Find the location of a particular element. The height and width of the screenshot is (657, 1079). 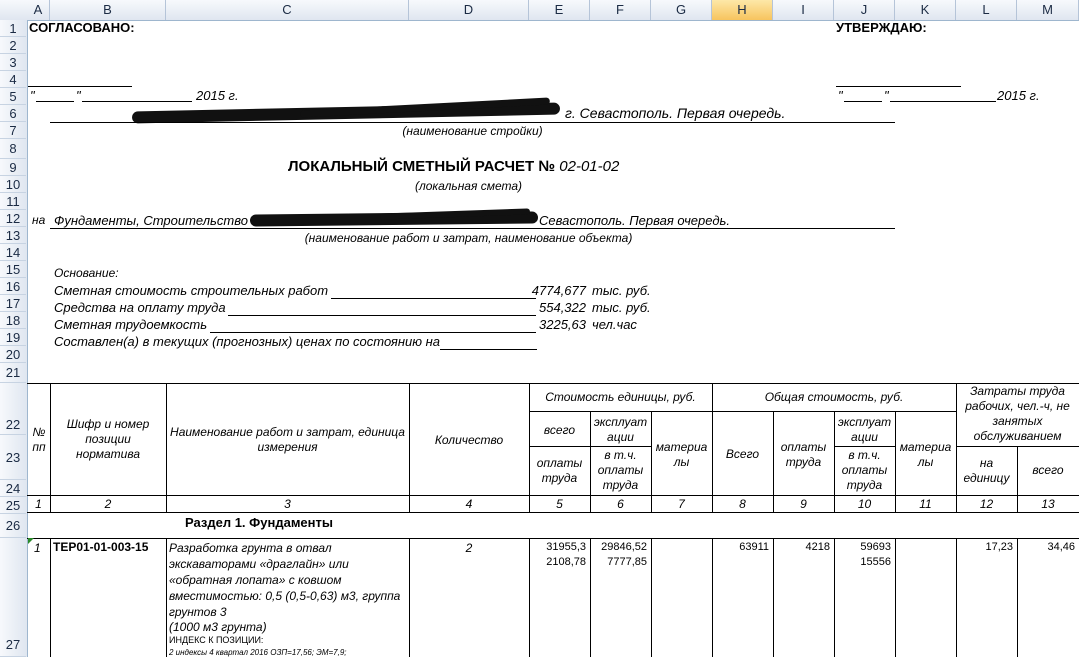

basis-label: Основание: is located at coordinates (86, 273).